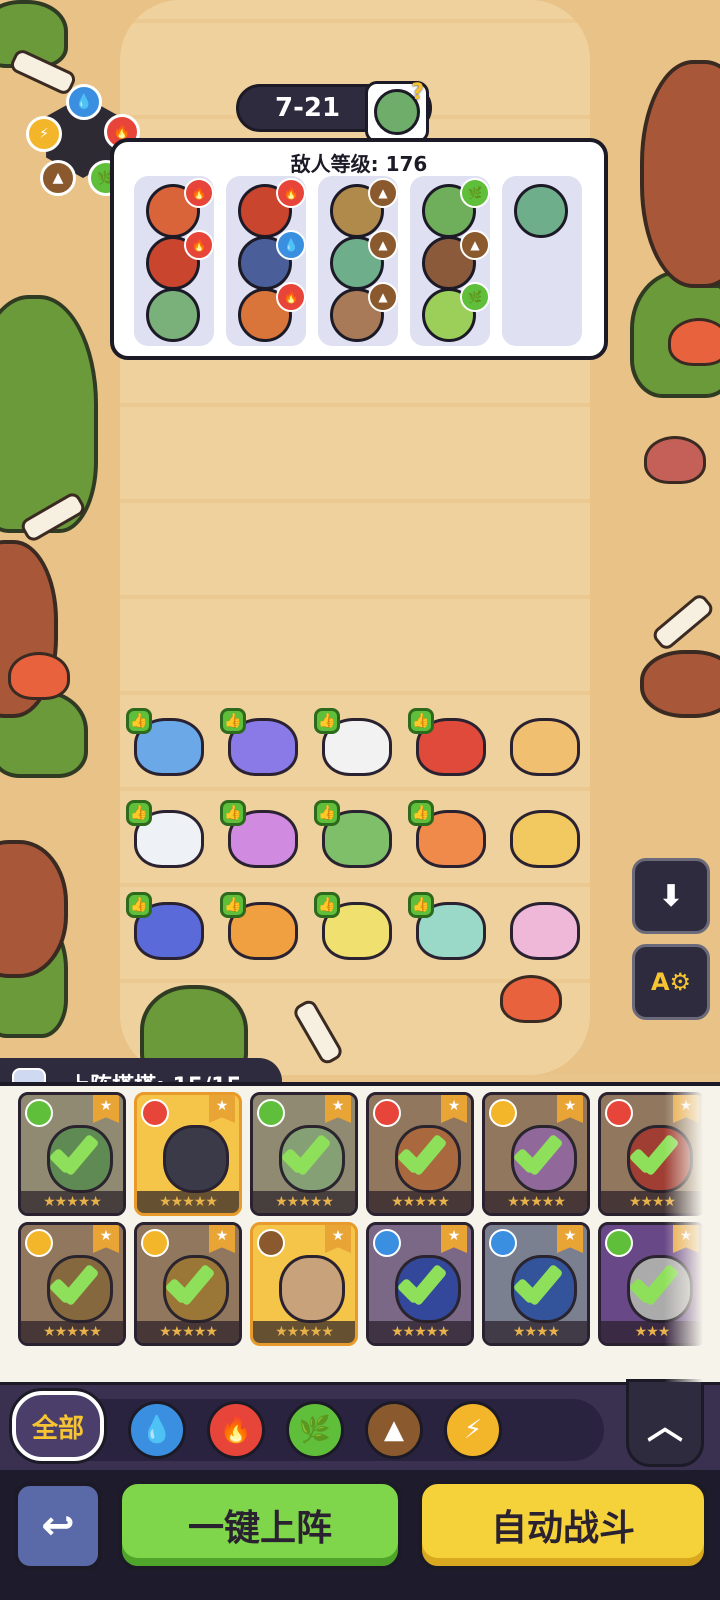 This screenshot has width=720, height=1600. I want to click on enemy-level-label: 敌人等级: 176, so click(359, 164).